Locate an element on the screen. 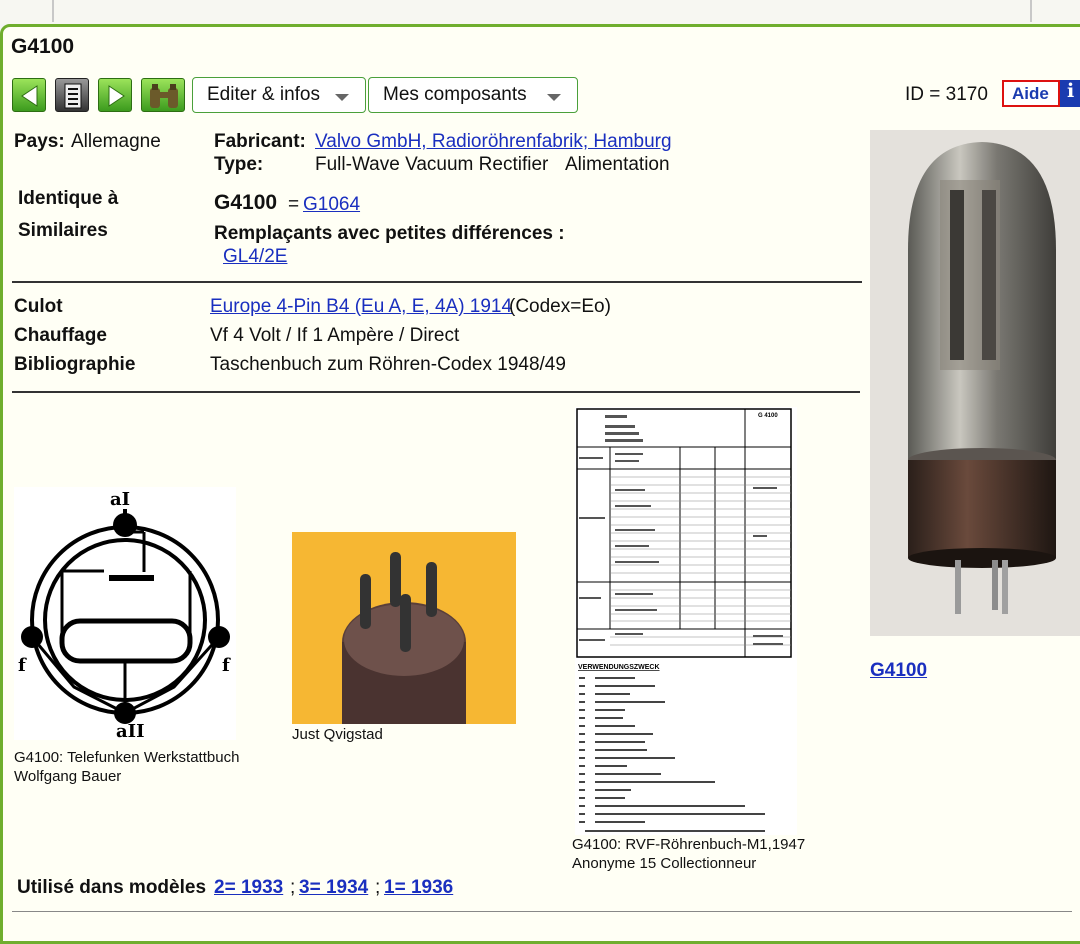  base-label: Culot is located at coordinates (38, 306).